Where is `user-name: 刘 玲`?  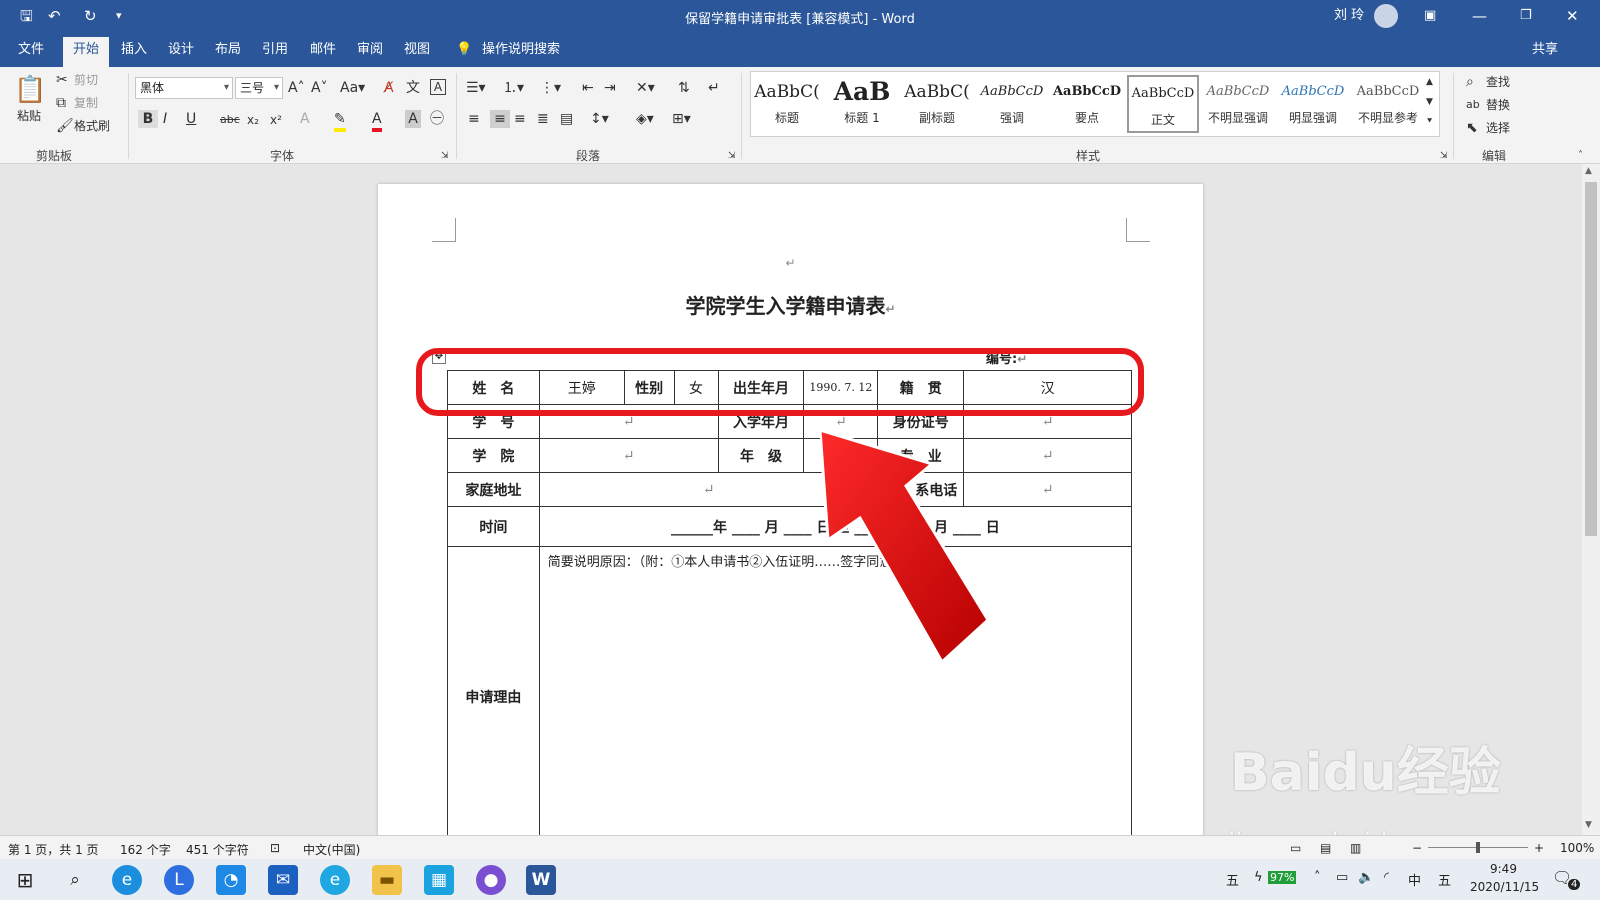 user-name: 刘 玲 is located at coordinates (1349, 16).